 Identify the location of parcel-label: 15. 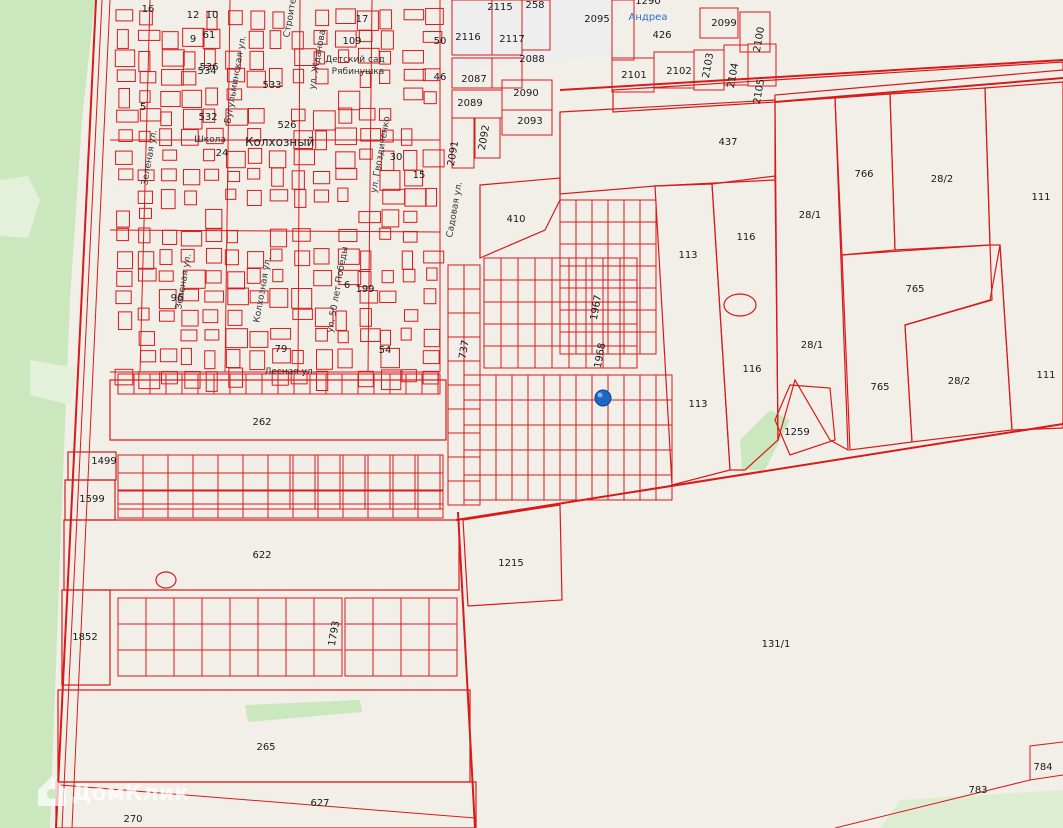
(419, 175).